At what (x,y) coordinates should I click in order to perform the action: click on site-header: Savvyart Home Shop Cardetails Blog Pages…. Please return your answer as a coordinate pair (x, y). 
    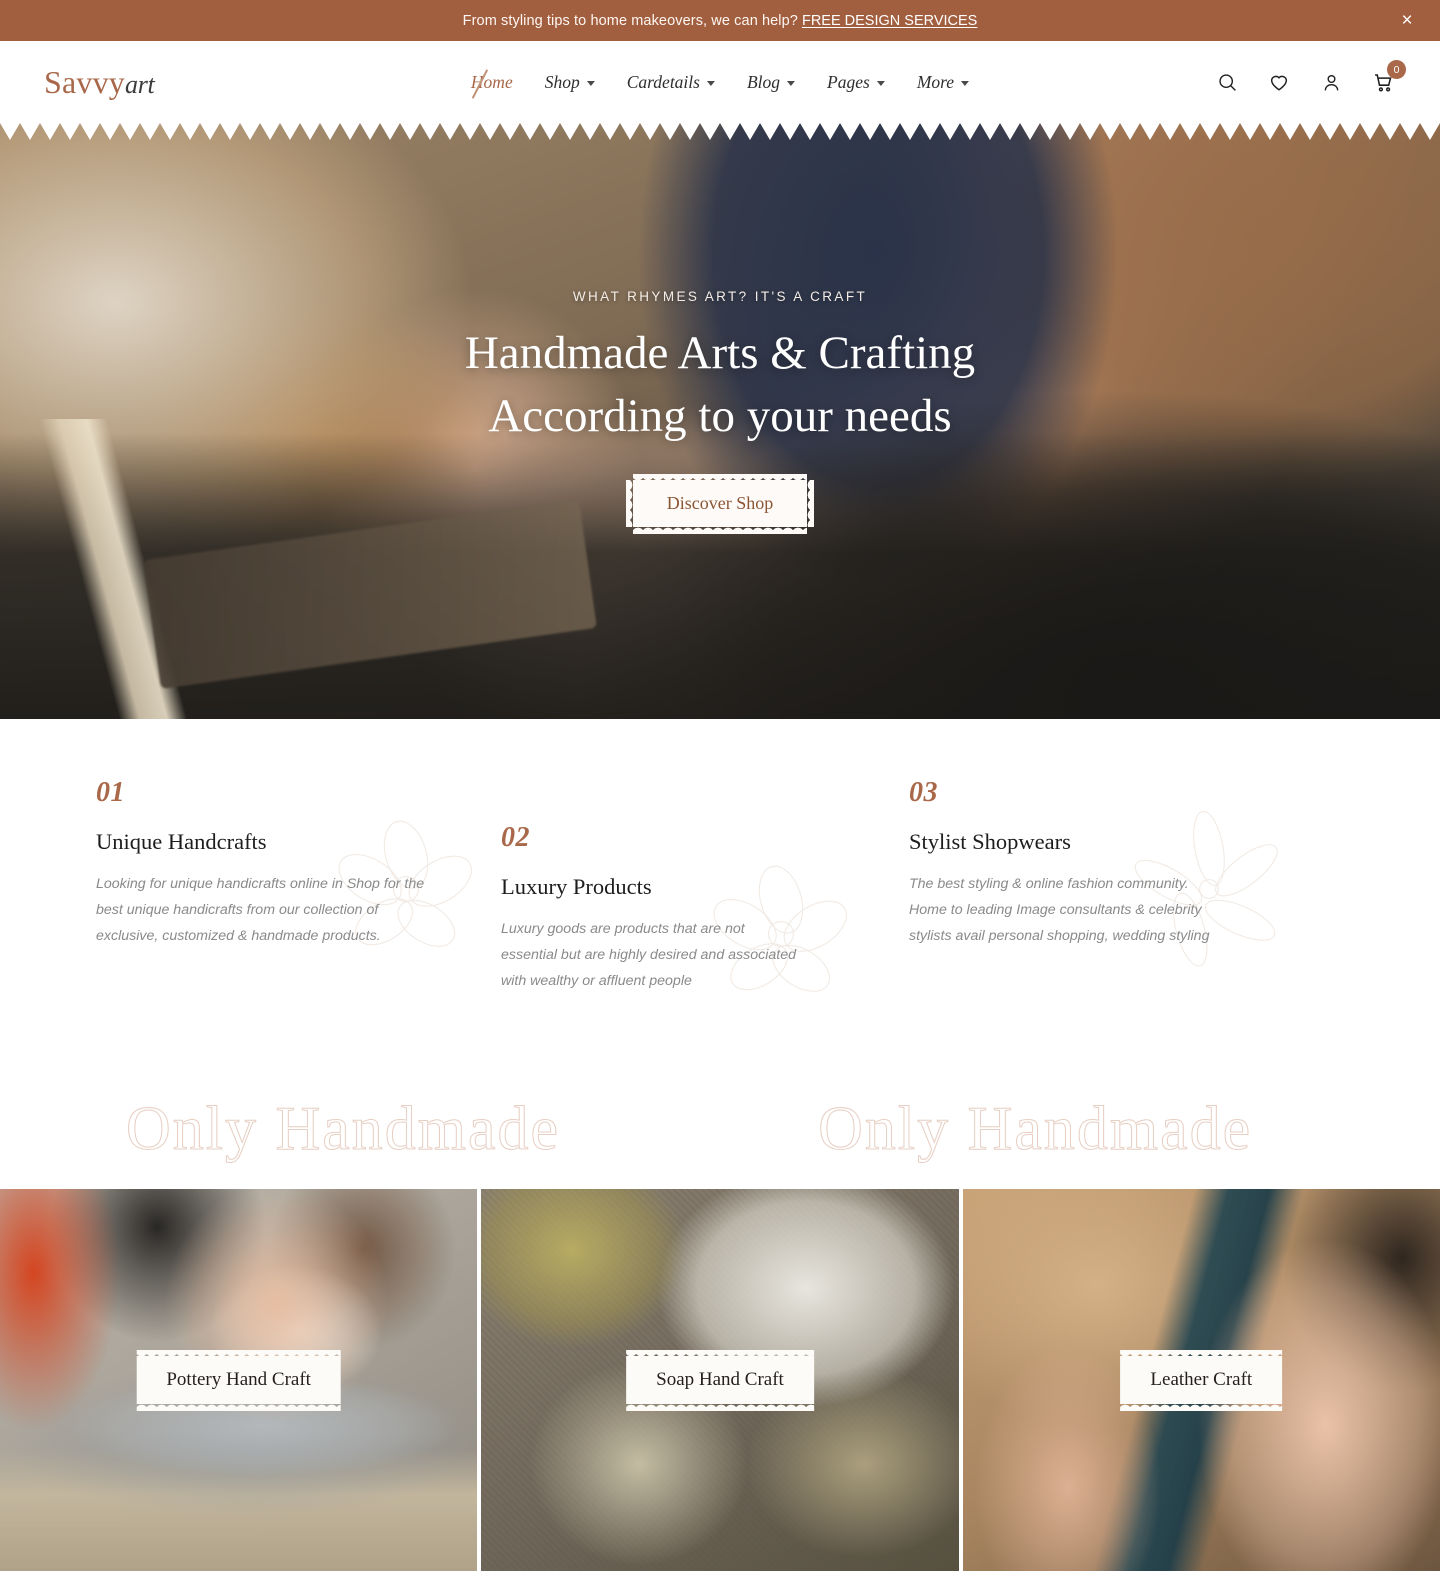
    Looking at the image, I should click on (720, 82).